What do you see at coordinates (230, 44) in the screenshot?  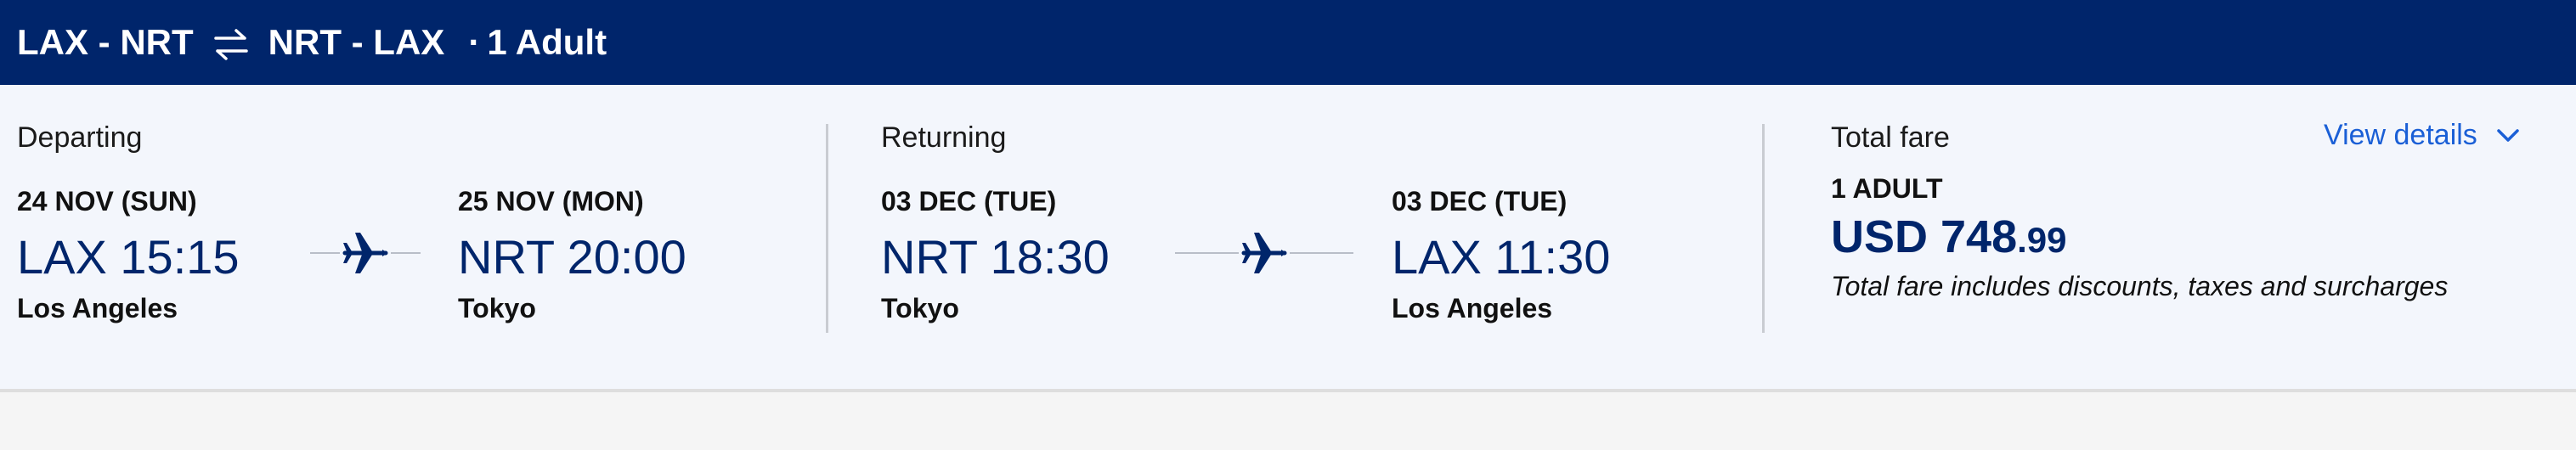 I see `round-trip-arrows-icon` at bounding box center [230, 44].